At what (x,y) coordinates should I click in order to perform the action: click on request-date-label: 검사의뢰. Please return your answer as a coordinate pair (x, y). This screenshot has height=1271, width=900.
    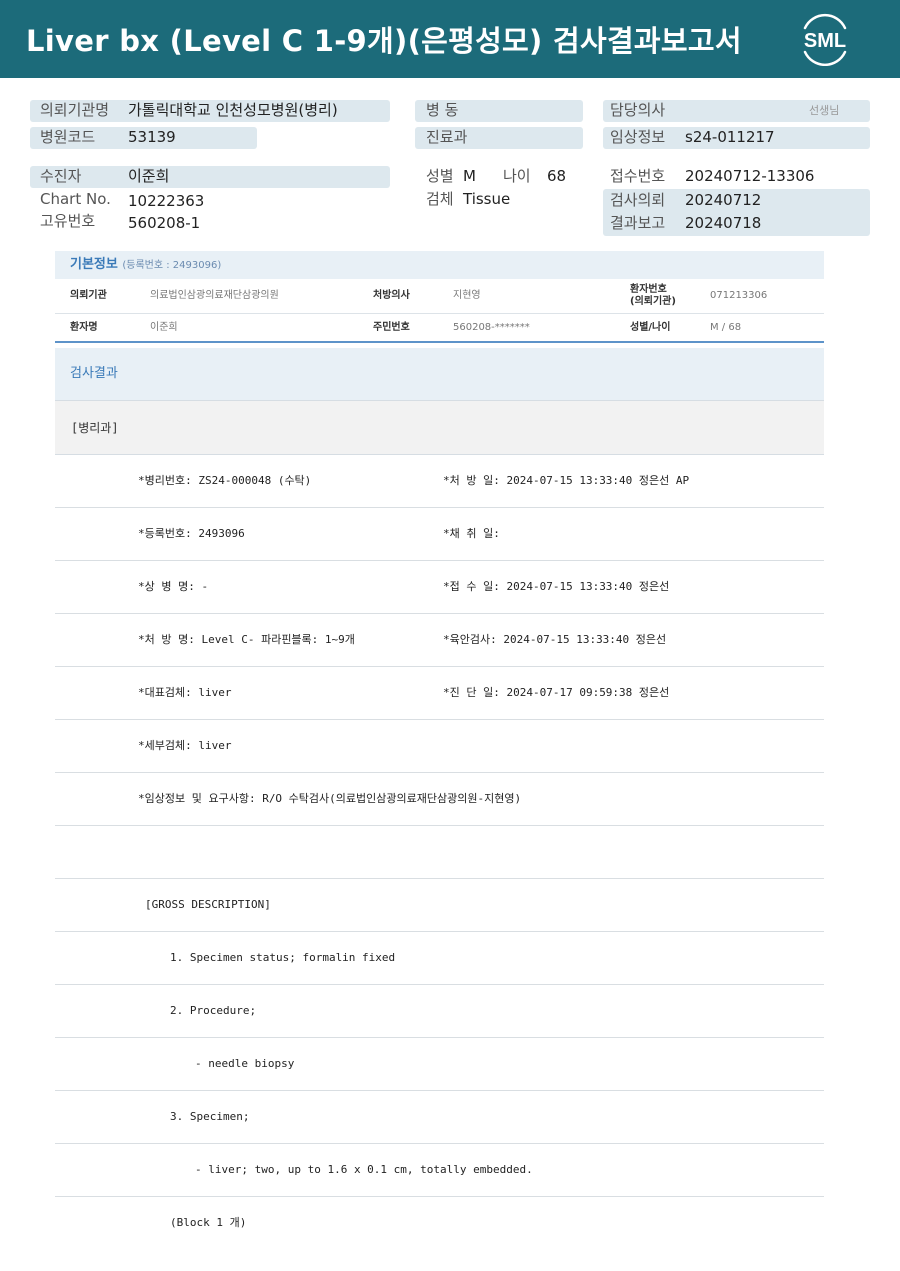
    Looking at the image, I should click on (638, 200).